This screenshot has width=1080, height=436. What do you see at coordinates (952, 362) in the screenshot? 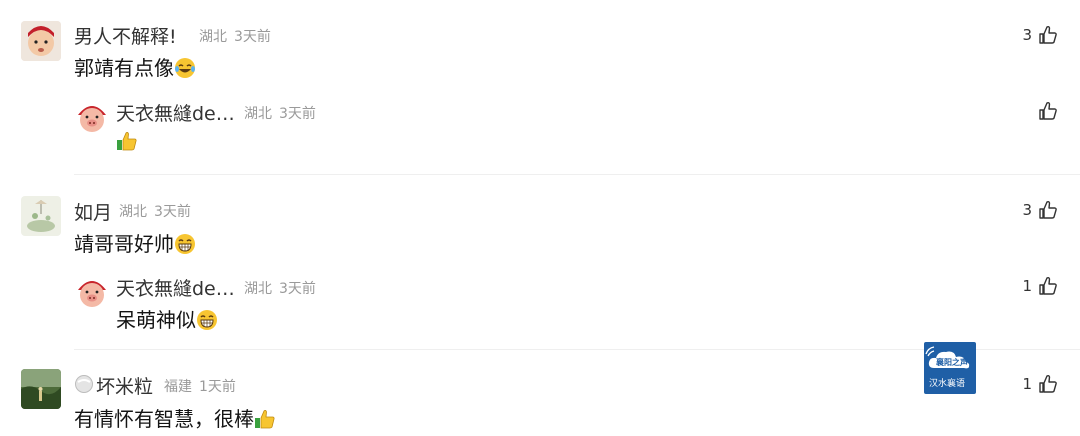
I see `watermark-line1: 襄阳之声` at bounding box center [952, 362].